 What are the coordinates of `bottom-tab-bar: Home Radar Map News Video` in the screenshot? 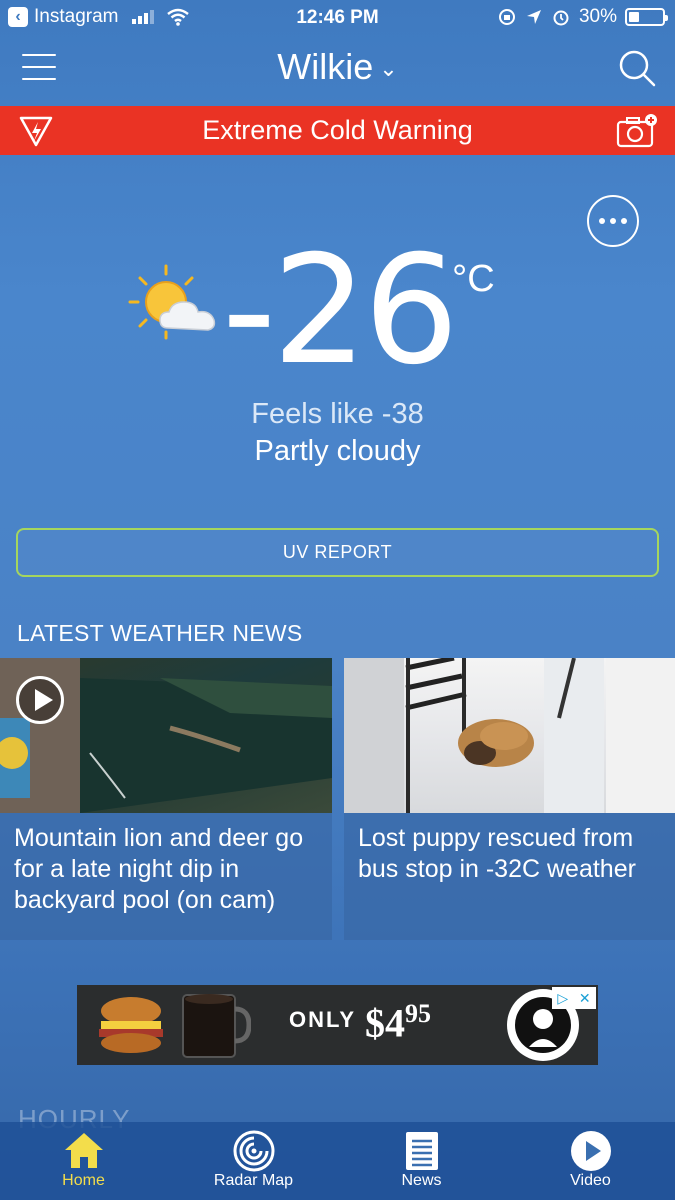 It's located at (337, 1161).